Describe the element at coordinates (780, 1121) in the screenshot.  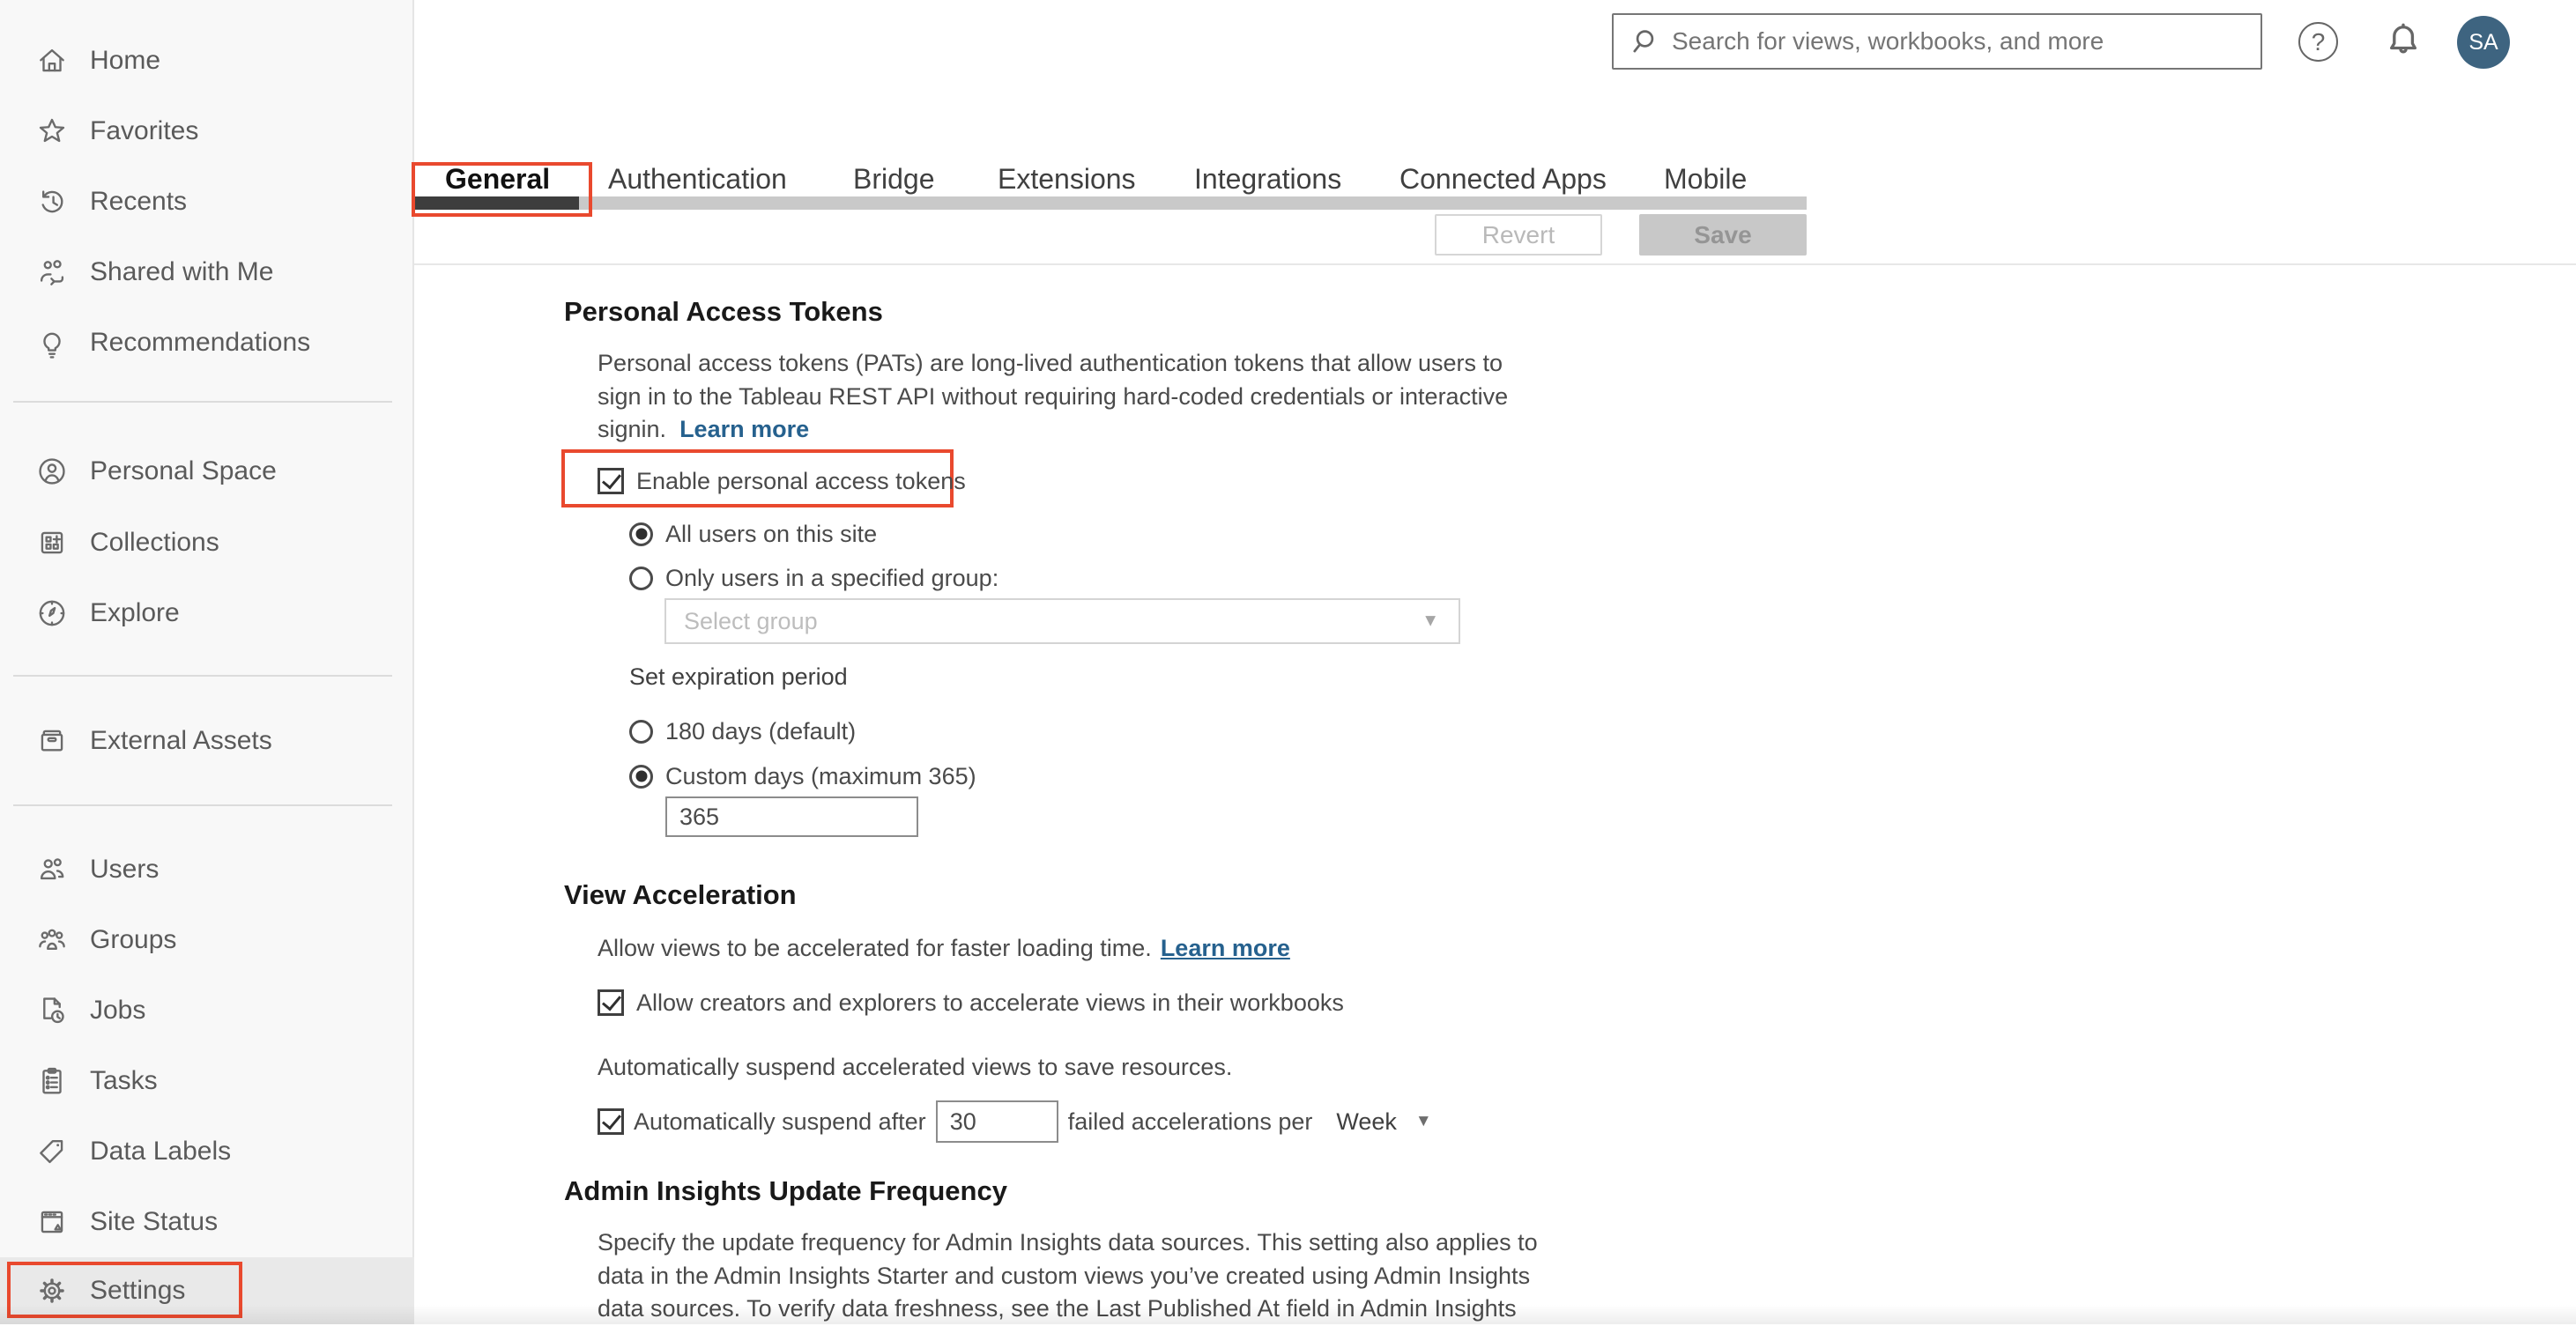
I see `suspend-prefix-label: Automatically suspend after` at that location.